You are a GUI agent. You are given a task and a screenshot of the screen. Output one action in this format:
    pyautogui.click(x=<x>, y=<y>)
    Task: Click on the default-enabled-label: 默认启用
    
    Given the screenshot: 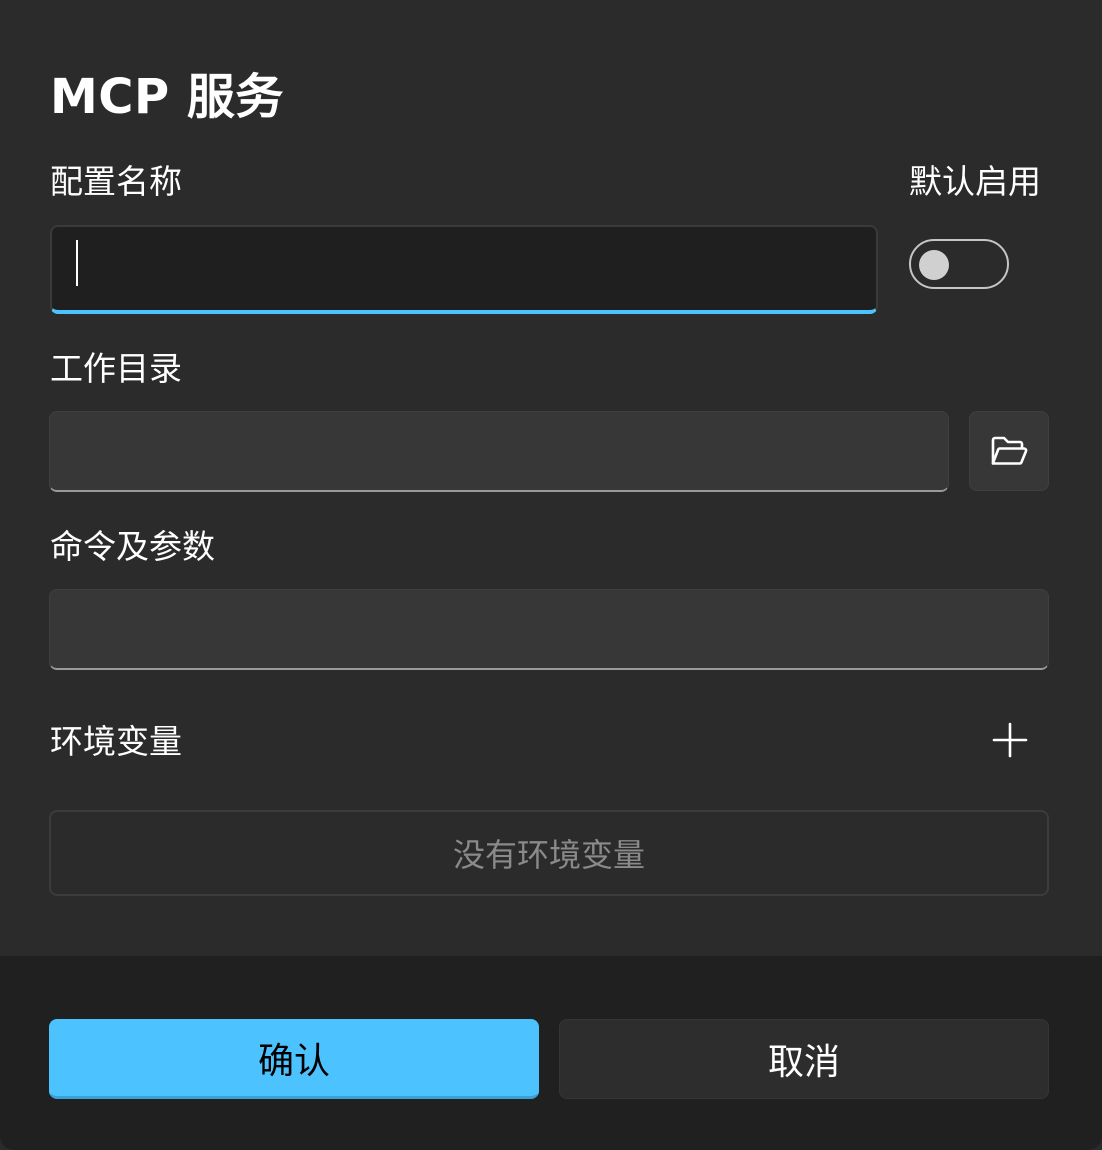 What is the action you would take?
    pyautogui.click(x=975, y=181)
    